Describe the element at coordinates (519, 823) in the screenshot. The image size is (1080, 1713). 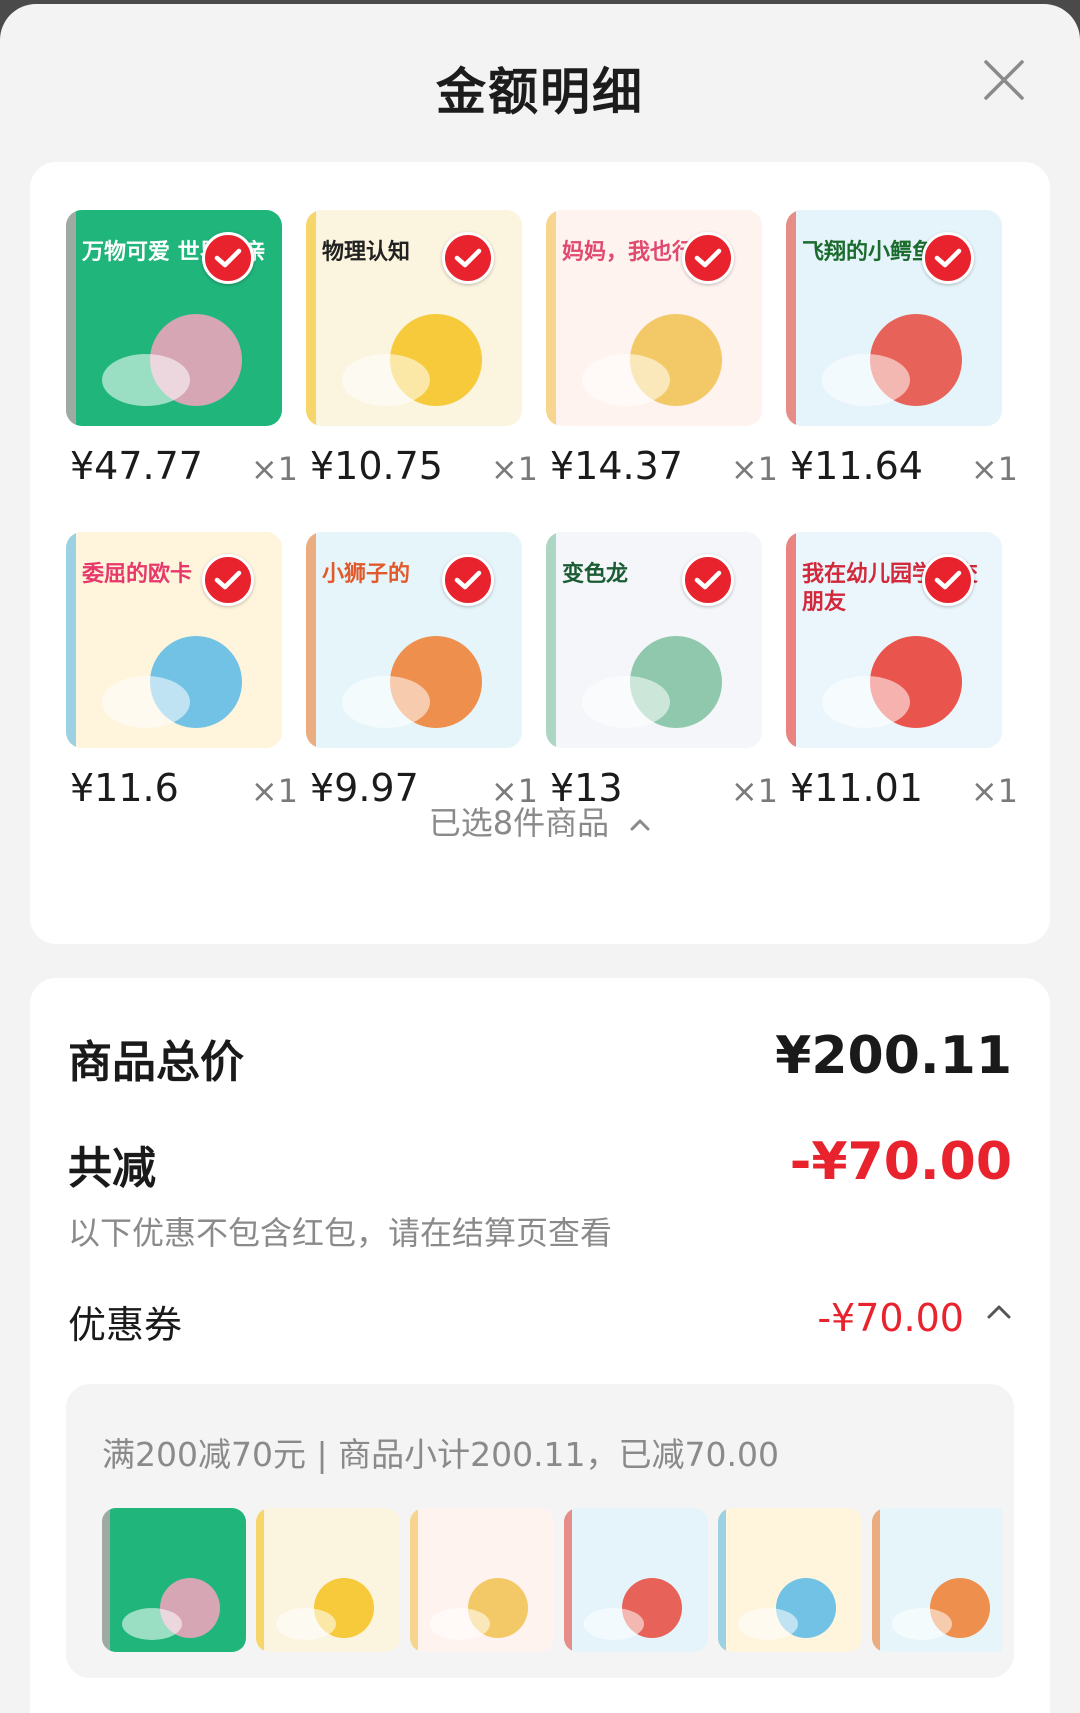
I see `selected-count-text: 已选8件商品` at that location.